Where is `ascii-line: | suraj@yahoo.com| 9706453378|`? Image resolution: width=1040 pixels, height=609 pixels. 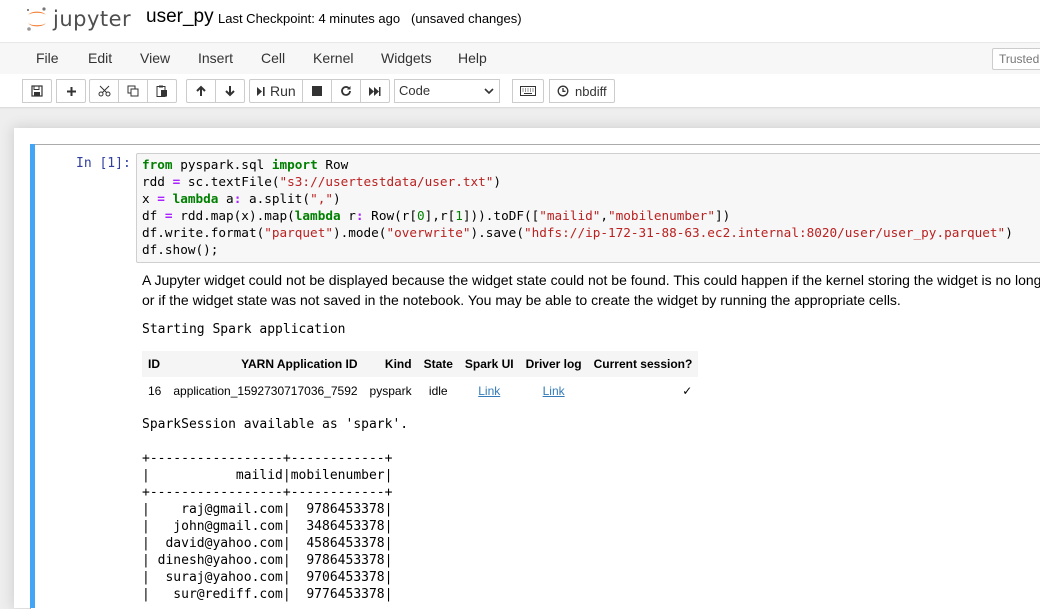
ascii-line: | suraj@yahoo.com| 9706453378| is located at coordinates (267, 577).